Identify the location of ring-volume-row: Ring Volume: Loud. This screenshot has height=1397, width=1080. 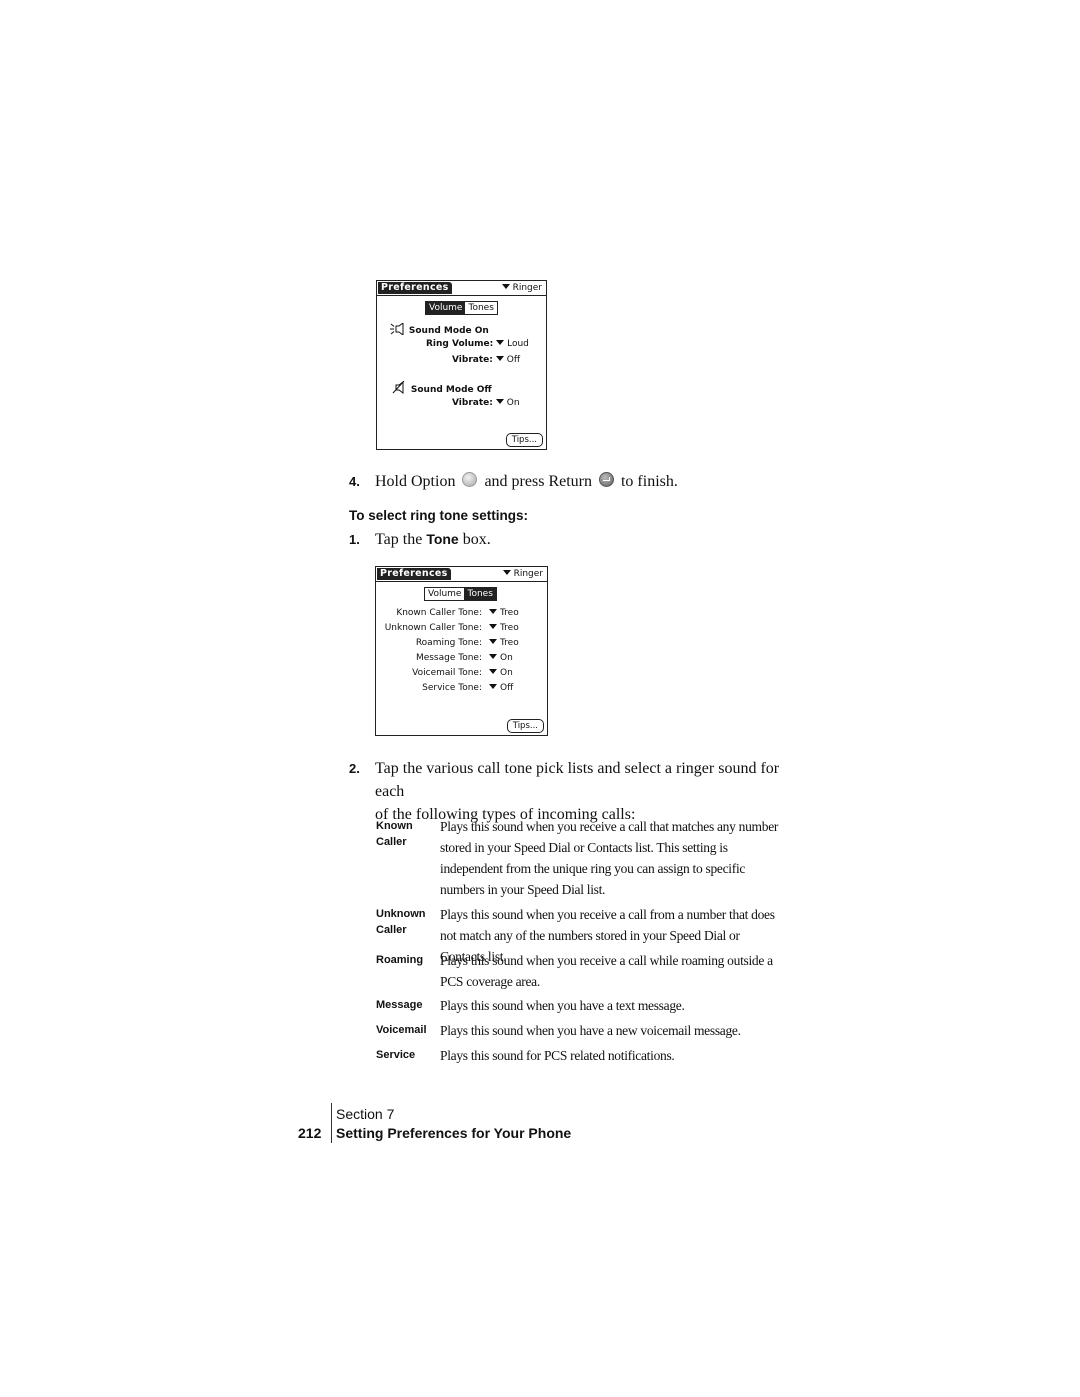
(477, 344).